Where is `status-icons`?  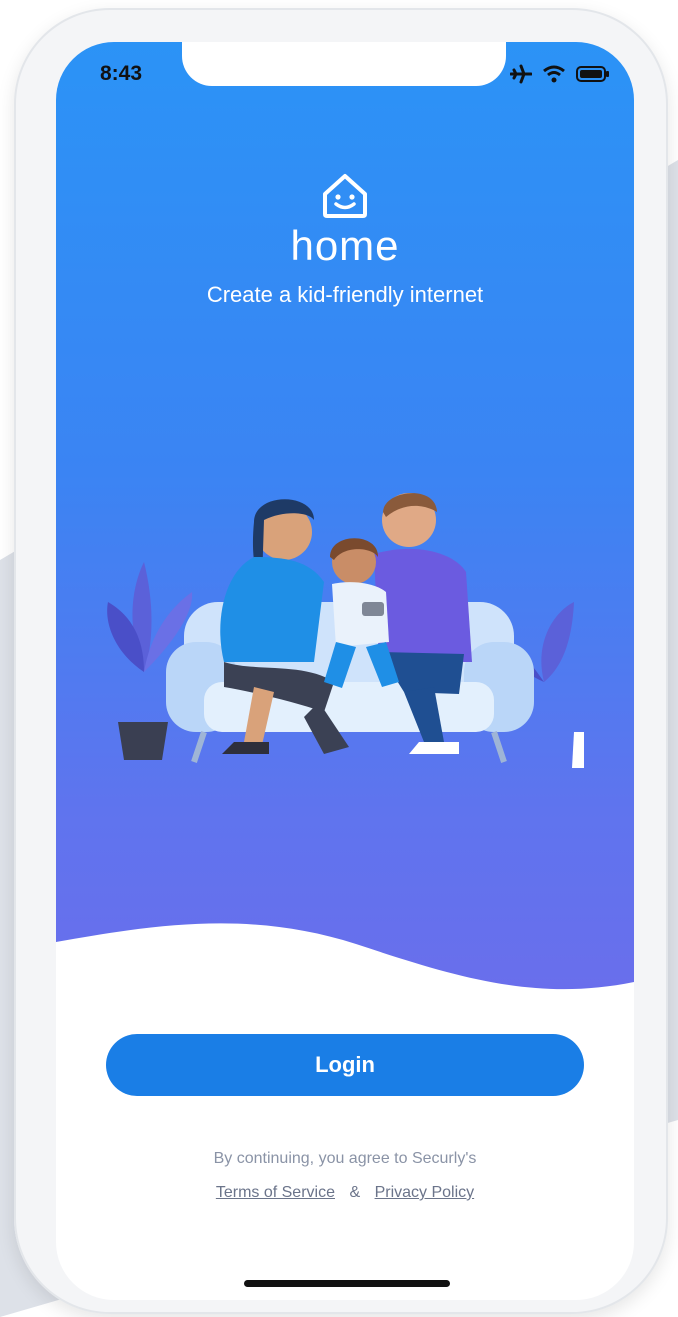
status-icons is located at coordinates (560, 74).